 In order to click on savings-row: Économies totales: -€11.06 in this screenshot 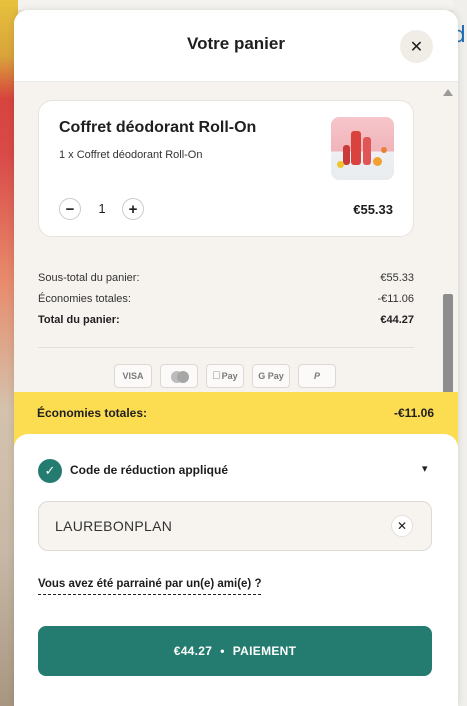, I will do `click(226, 301)`.